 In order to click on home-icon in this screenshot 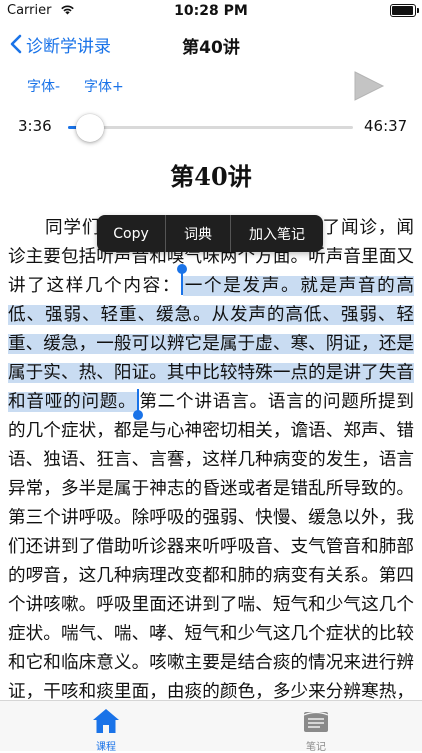, I will do `click(106, 721)`.